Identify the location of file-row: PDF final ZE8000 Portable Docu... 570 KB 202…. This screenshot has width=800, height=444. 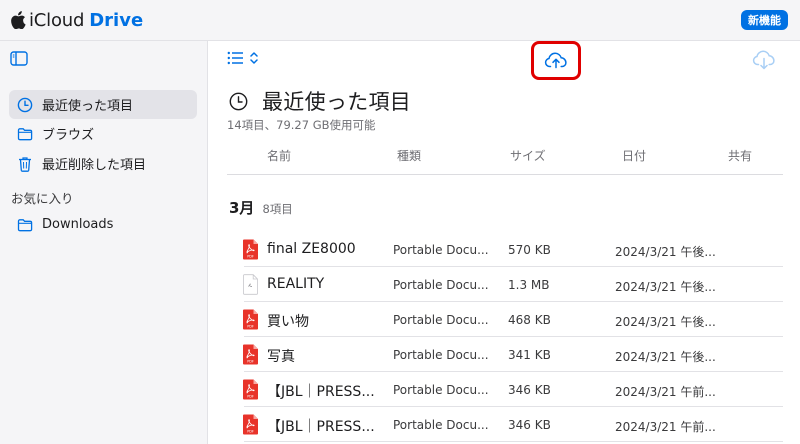
(505, 249).